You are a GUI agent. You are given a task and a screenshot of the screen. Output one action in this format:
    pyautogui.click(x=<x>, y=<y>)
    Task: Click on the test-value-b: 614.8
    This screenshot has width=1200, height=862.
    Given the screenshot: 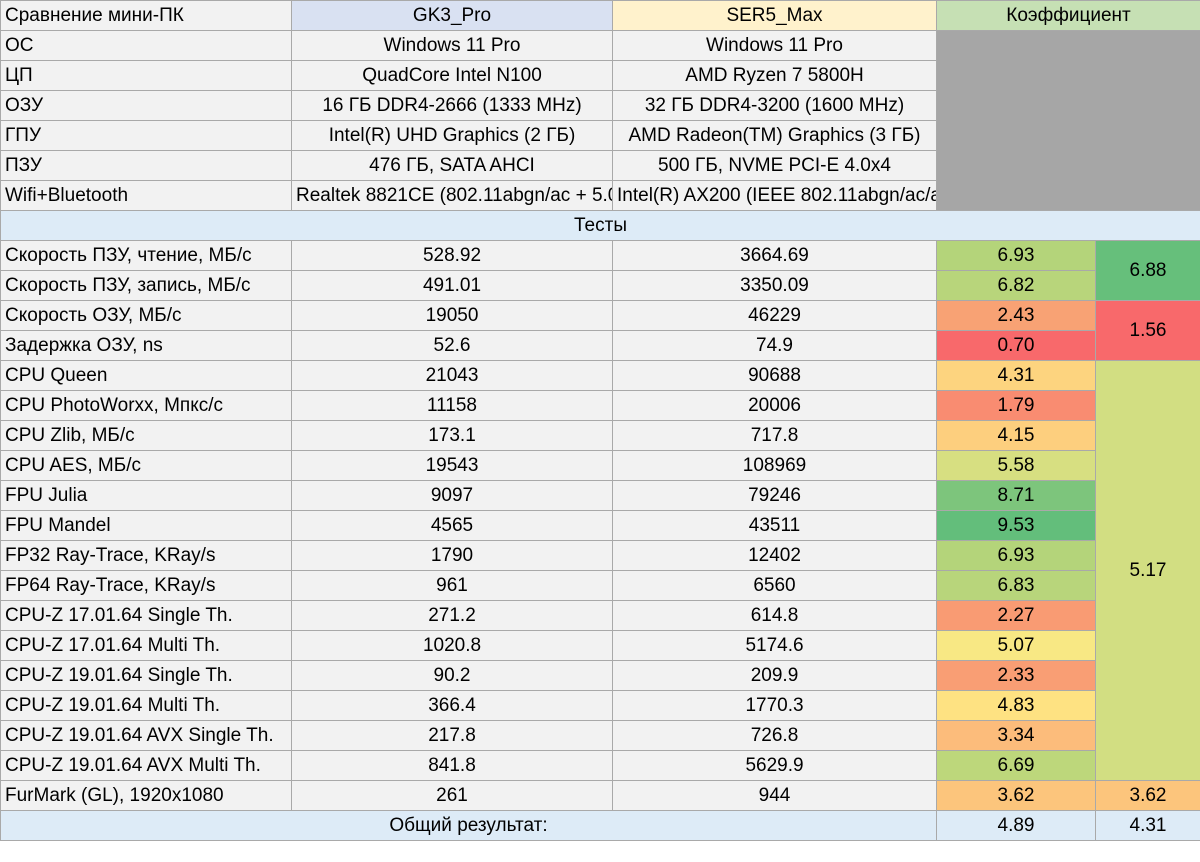 What is the action you would take?
    pyautogui.click(x=774, y=615)
    